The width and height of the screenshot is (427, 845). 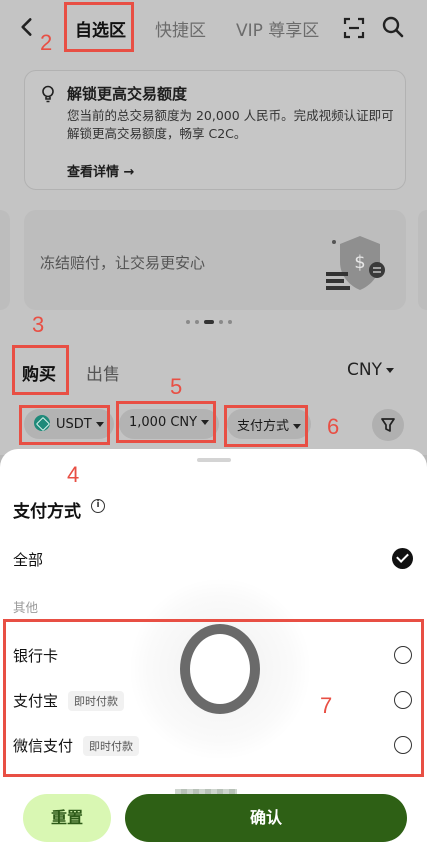 I want to click on back-arrow-icon, so click(x=27, y=27).